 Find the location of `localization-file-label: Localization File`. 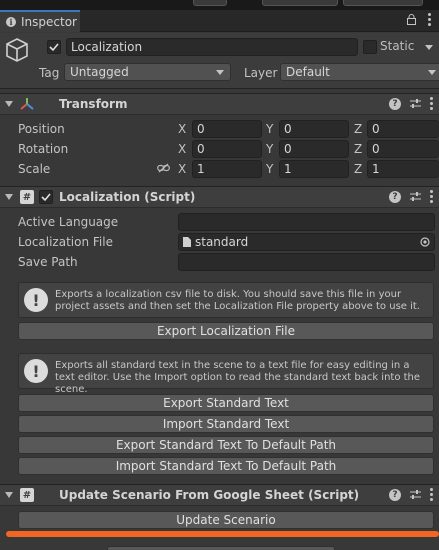

localization-file-label: Localization File is located at coordinates (65, 242).